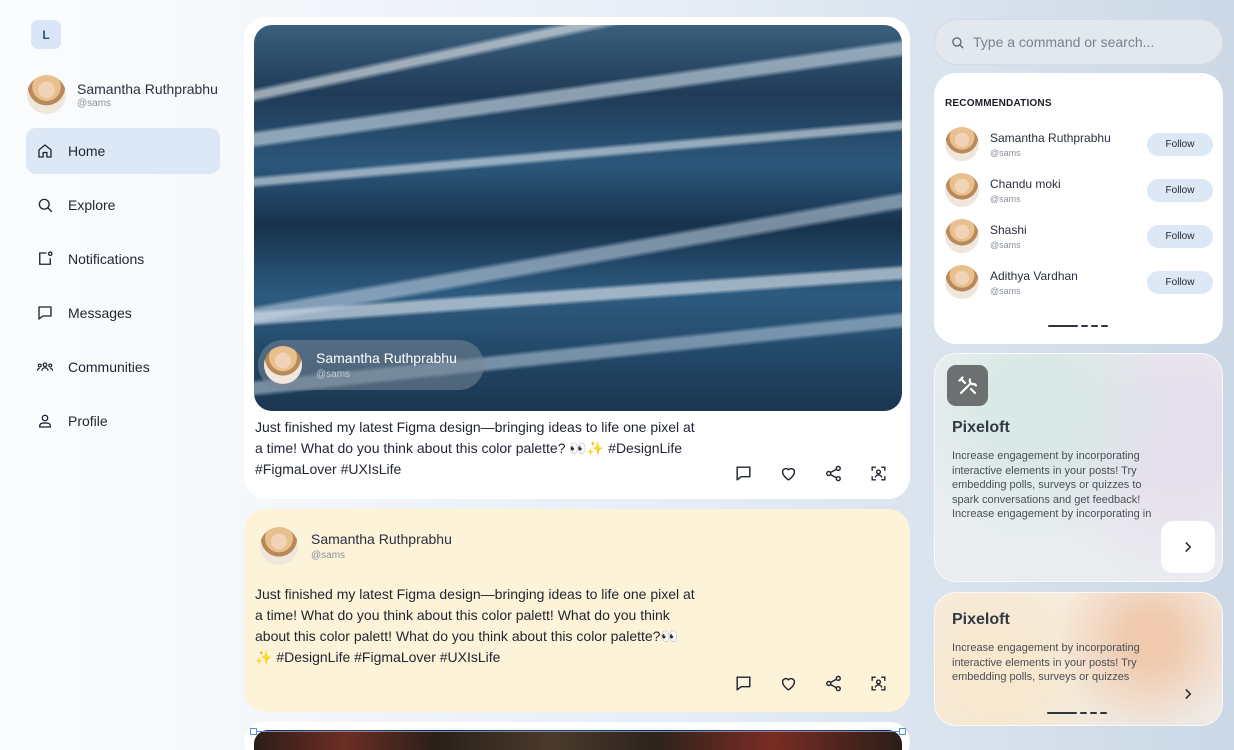  Describe the element at coordinates (45, 421) in the screenshot. I see `profile-icon` at that location.